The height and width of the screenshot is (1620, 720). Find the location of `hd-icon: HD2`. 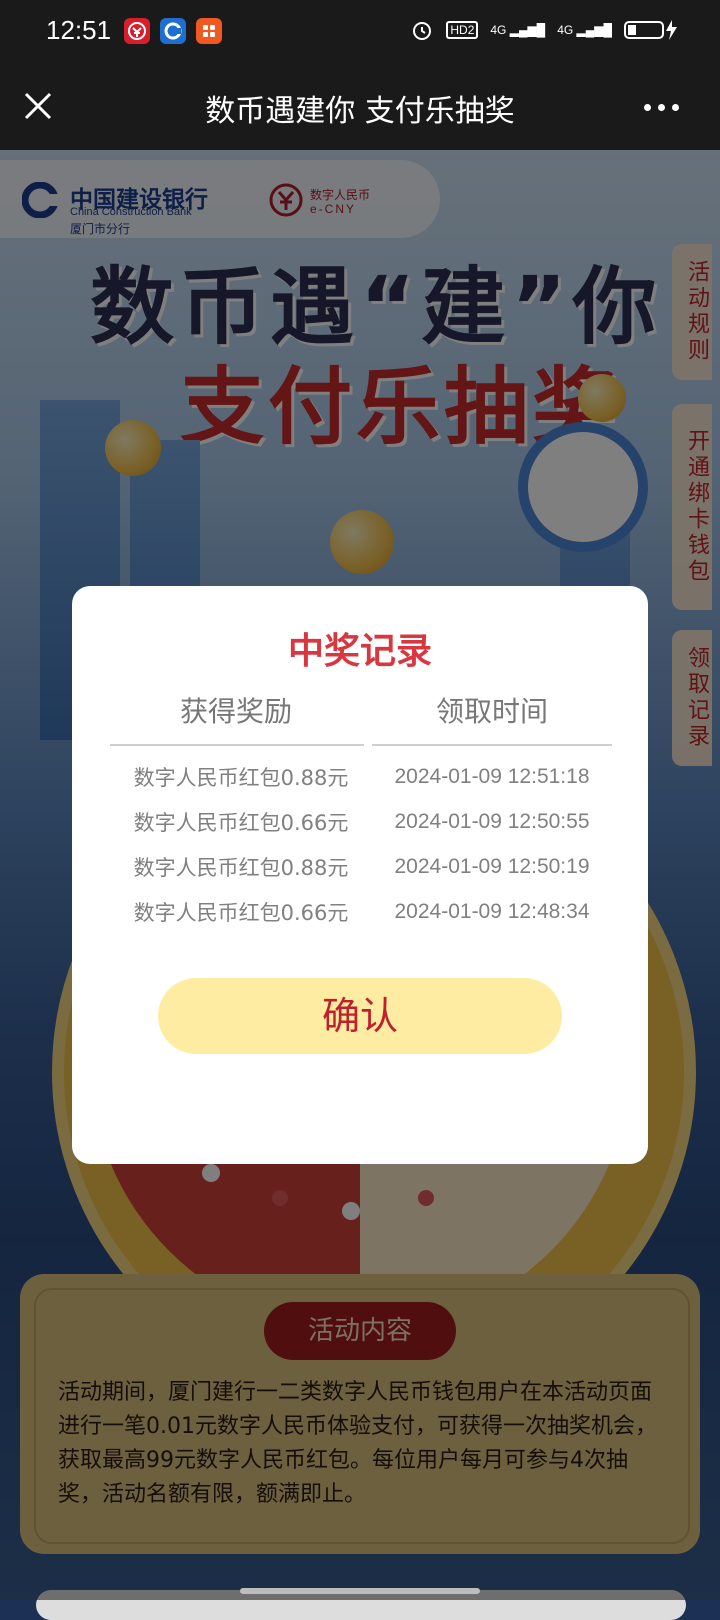

hd-icon: HD2 is located at coordinates (462, 30).